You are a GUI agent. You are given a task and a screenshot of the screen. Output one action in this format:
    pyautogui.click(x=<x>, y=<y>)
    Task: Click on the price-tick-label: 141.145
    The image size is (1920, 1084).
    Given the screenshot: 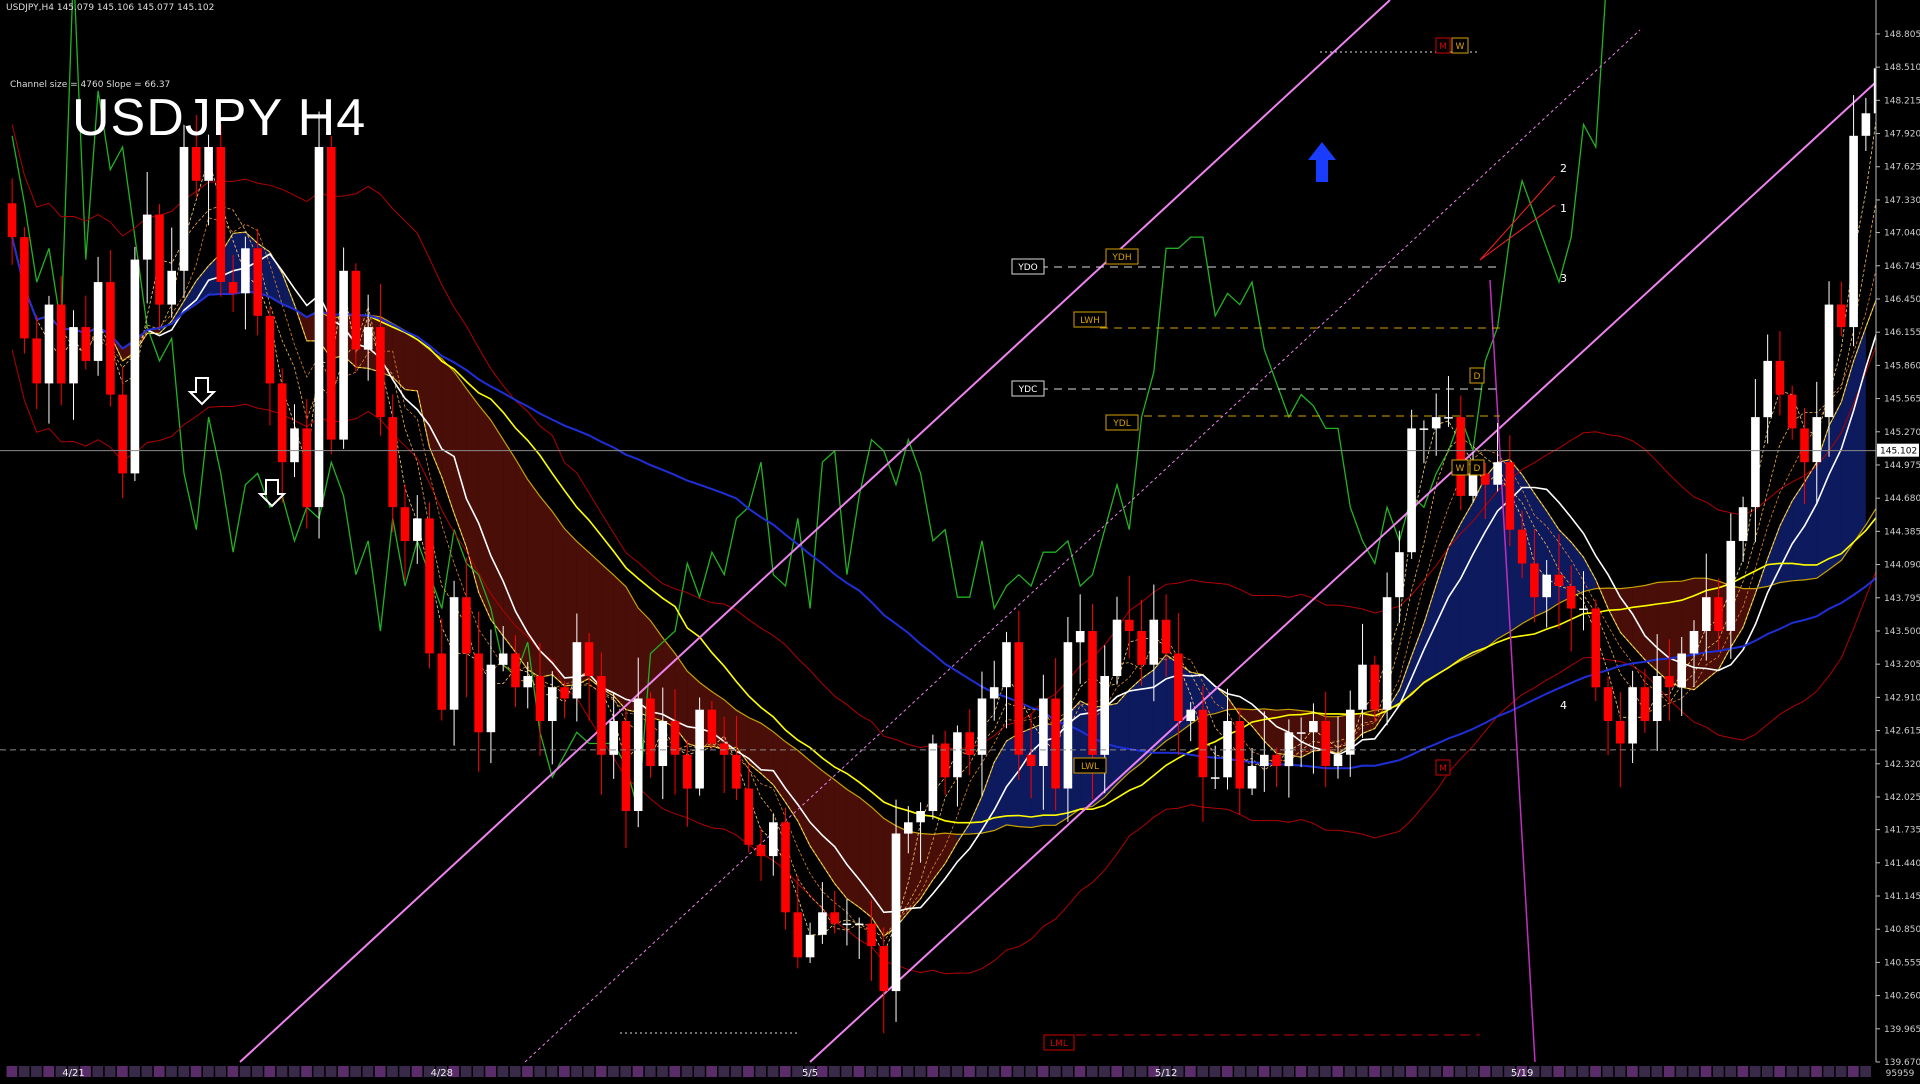 What is the action you would take?
    pyautogui.click(x=1902, y=897)
    